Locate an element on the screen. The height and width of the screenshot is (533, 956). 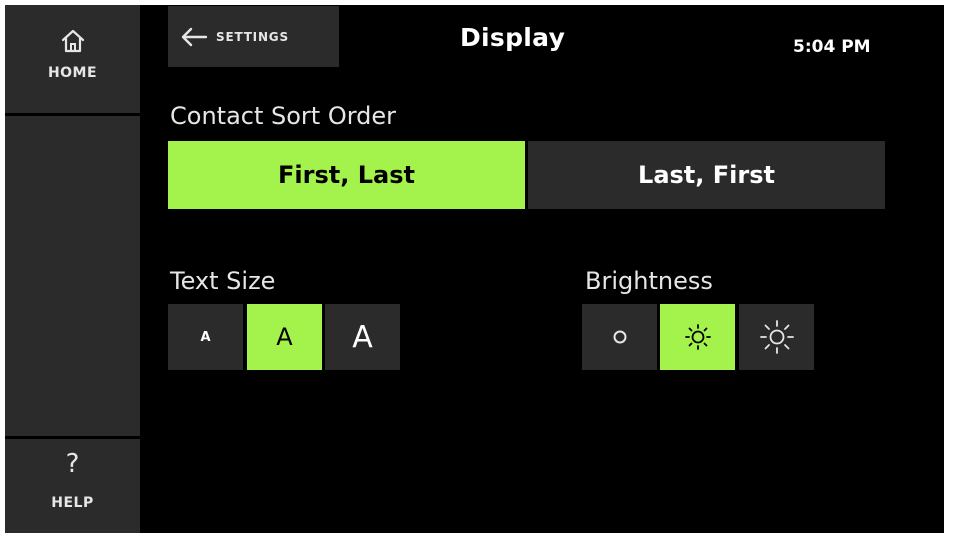
sidebar-spacer is located at coordinates (72, 276).